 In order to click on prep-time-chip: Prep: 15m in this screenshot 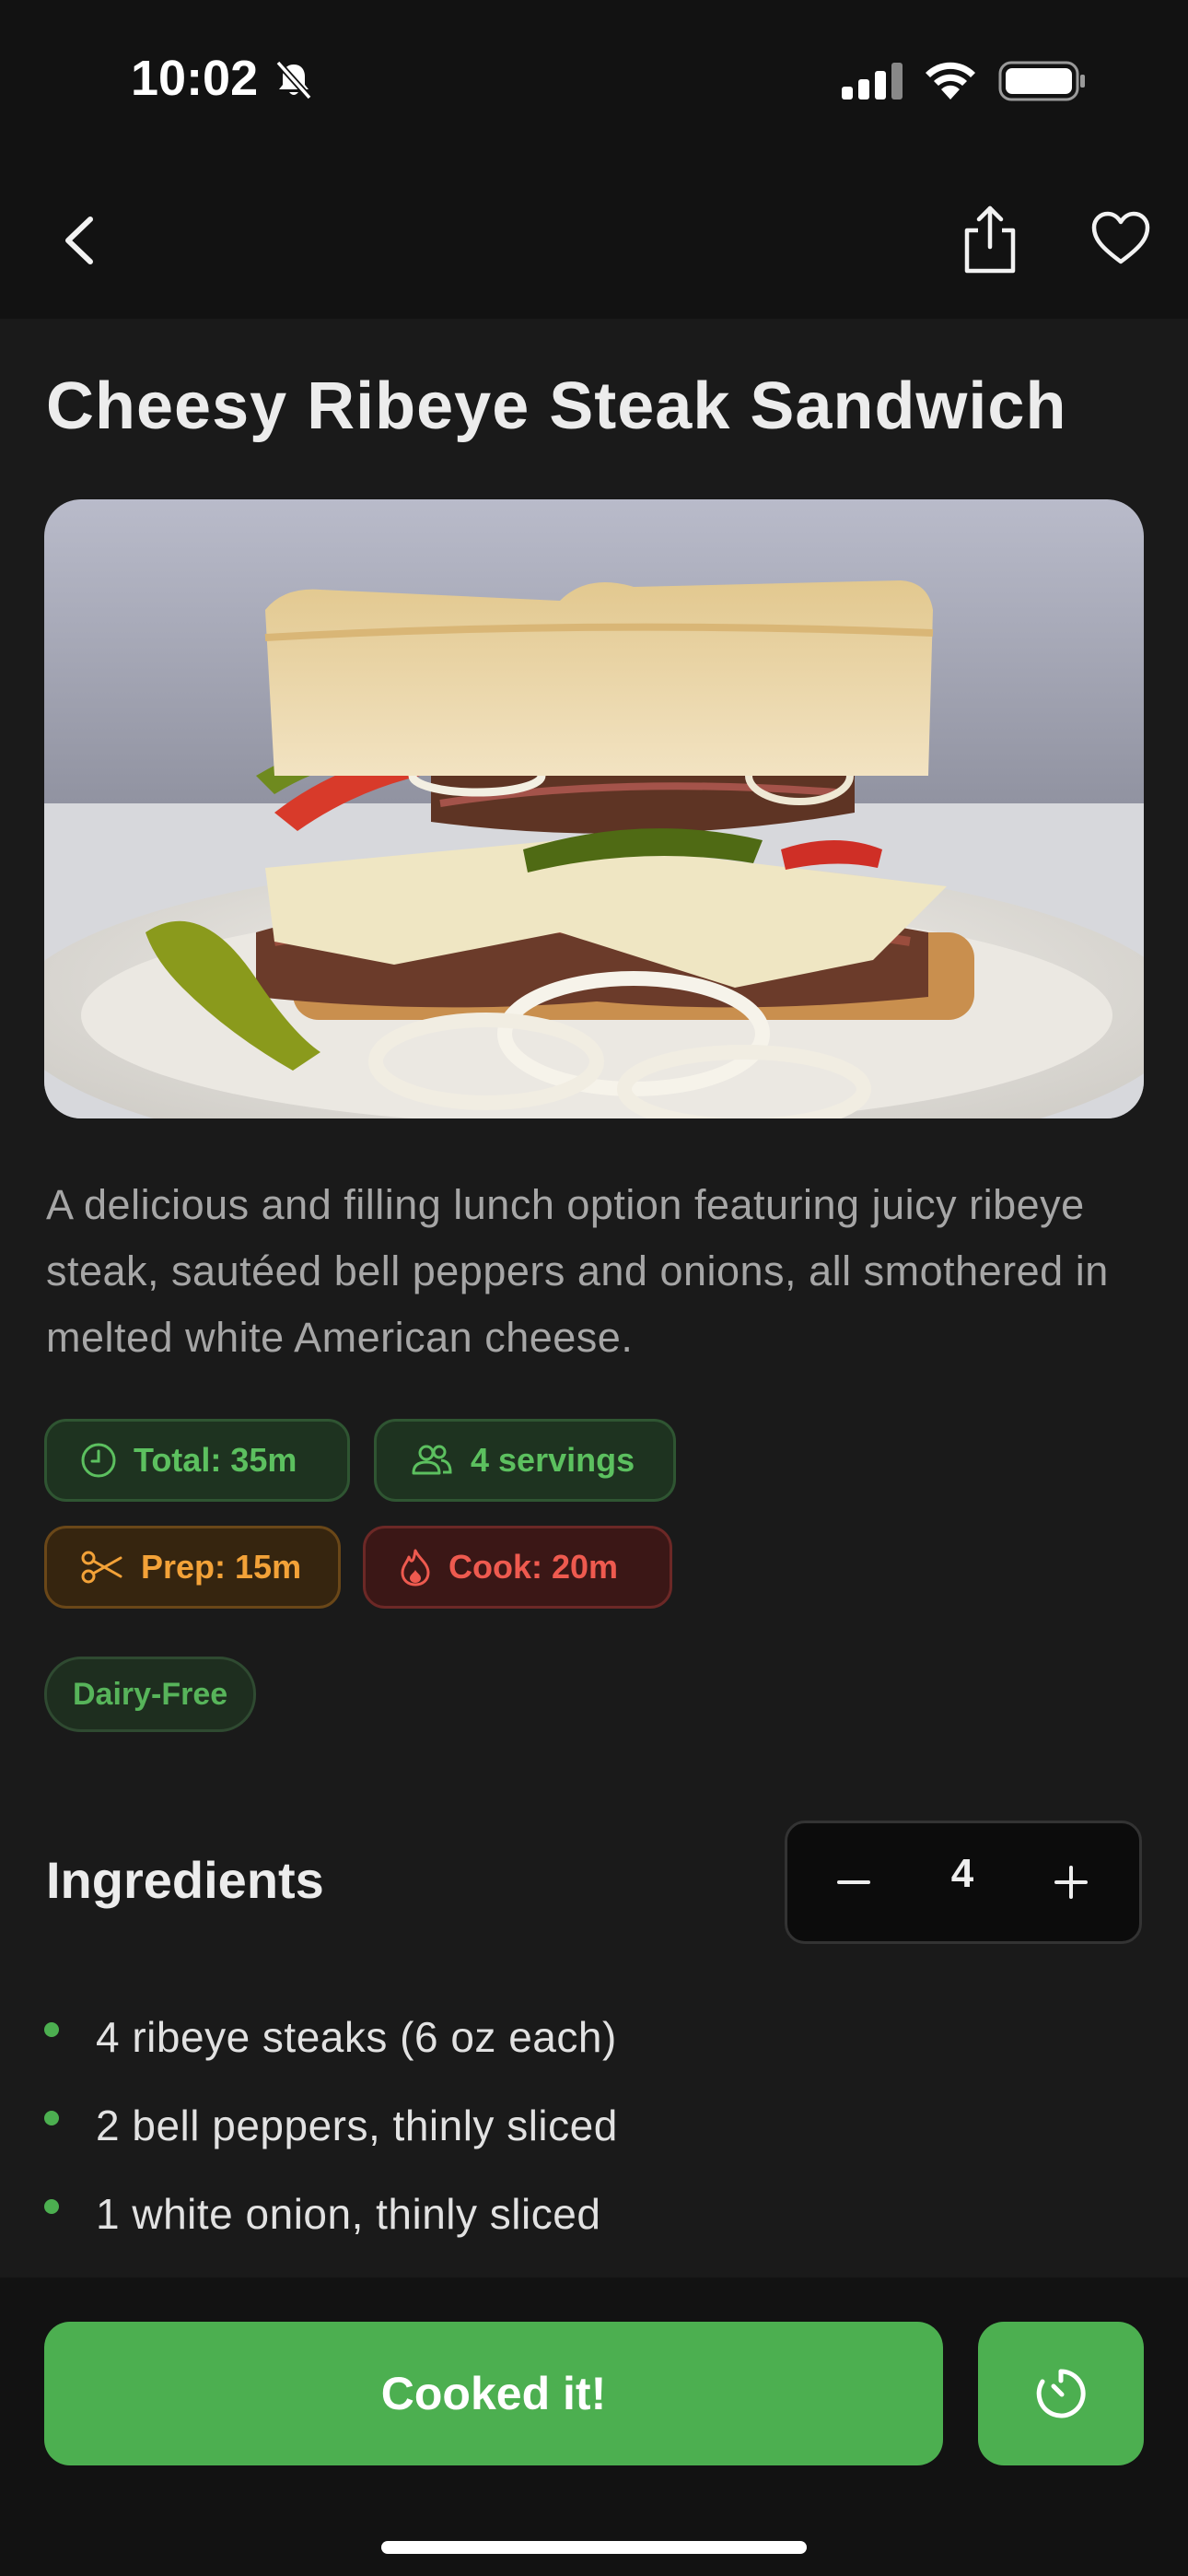, I will do `click(192, 1567)`.